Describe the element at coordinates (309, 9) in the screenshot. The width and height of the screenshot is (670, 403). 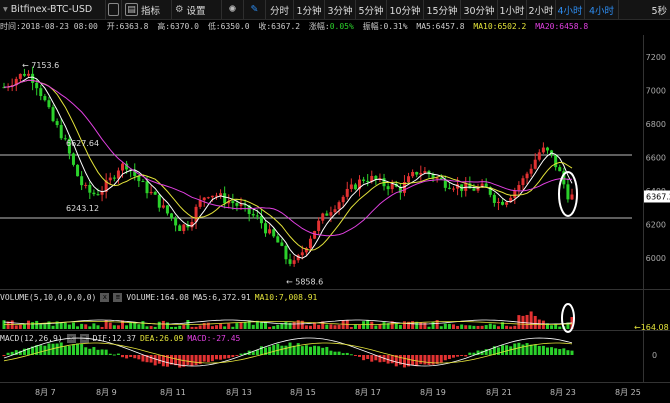
I see `tab-timeframe: 1分钟` at that location.